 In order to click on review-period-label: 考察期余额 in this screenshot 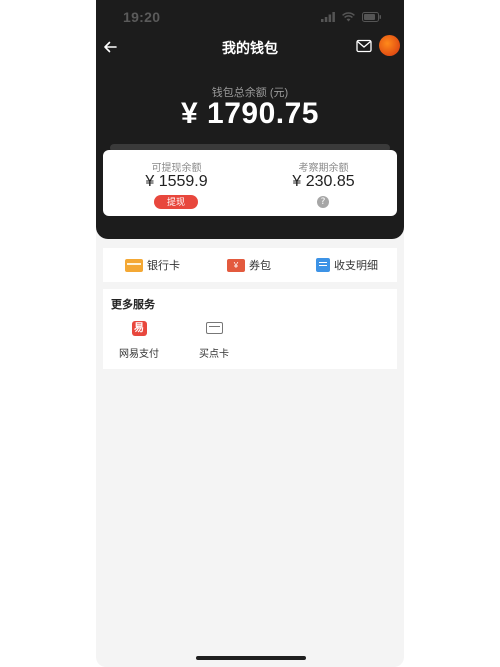, I will do `click(323, 168)`.